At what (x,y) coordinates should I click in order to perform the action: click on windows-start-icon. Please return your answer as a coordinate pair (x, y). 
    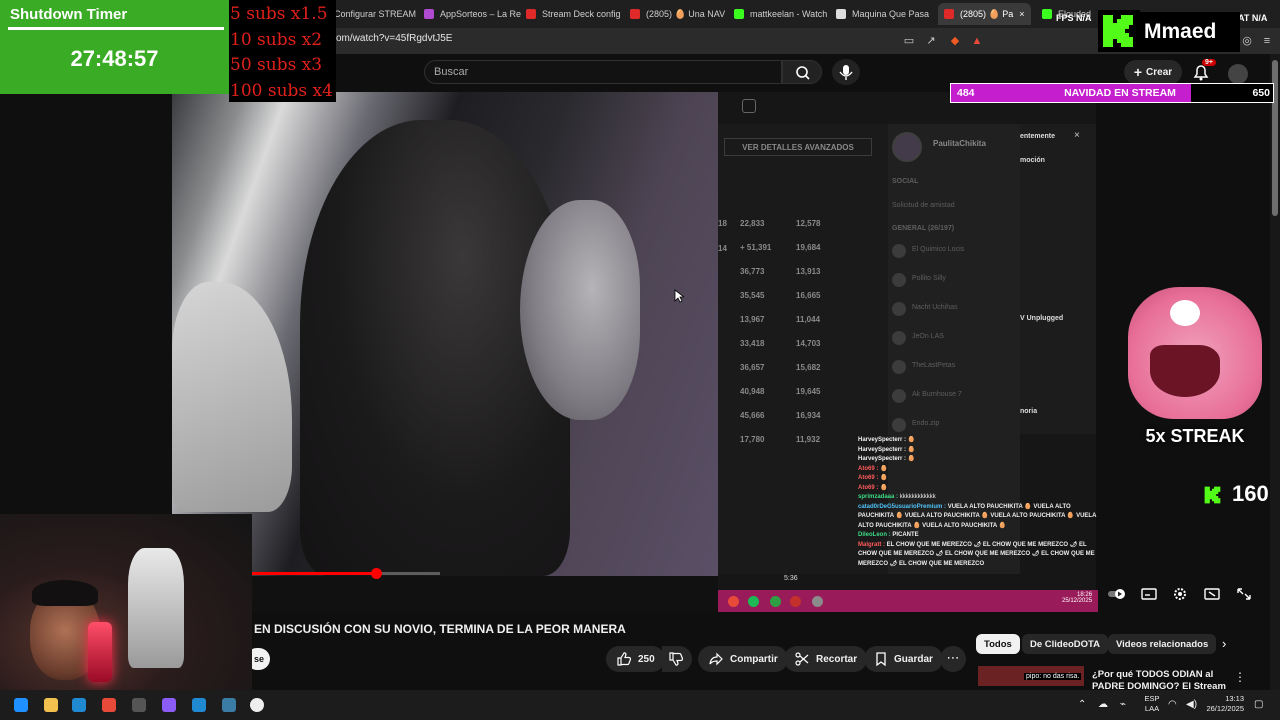
    Looking at the image, I should click on (21, 705).